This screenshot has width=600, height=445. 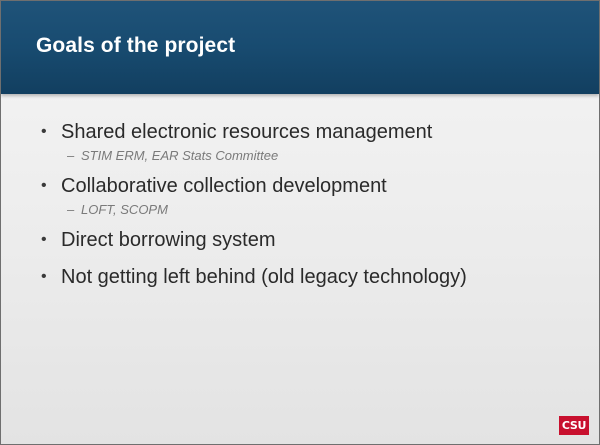 What do you see at coordinates (313, 210) in the screenshot?
I see `sub-bullet-item: – LOFT, SCOPM` at bounding box center [313, 210].